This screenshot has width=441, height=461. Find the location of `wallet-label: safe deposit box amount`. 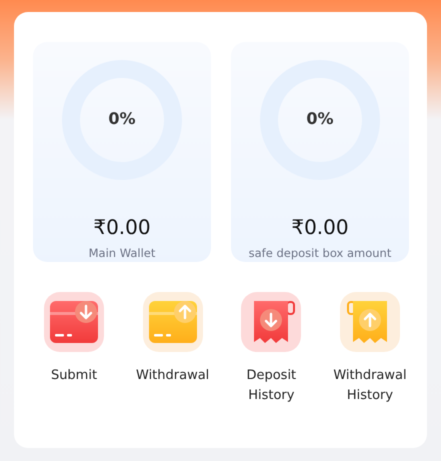

wallet-label: safe deposit box amount is located at coordinates (320, 253).